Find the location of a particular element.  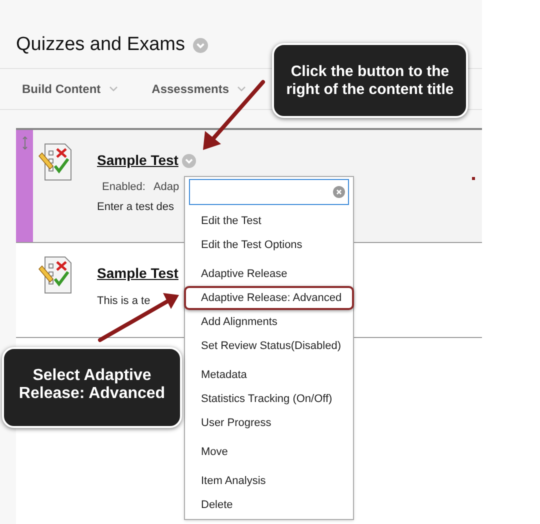

callout: Click the button to the right of the content title is located at coordinates (370, 80).